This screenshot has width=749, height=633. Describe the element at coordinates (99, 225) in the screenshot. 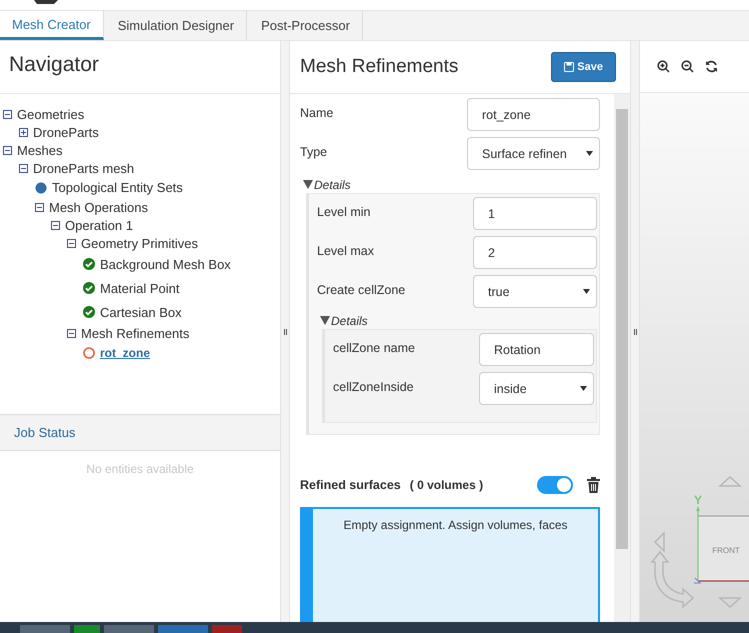

I see `tree-item: Operation 1` at that location.